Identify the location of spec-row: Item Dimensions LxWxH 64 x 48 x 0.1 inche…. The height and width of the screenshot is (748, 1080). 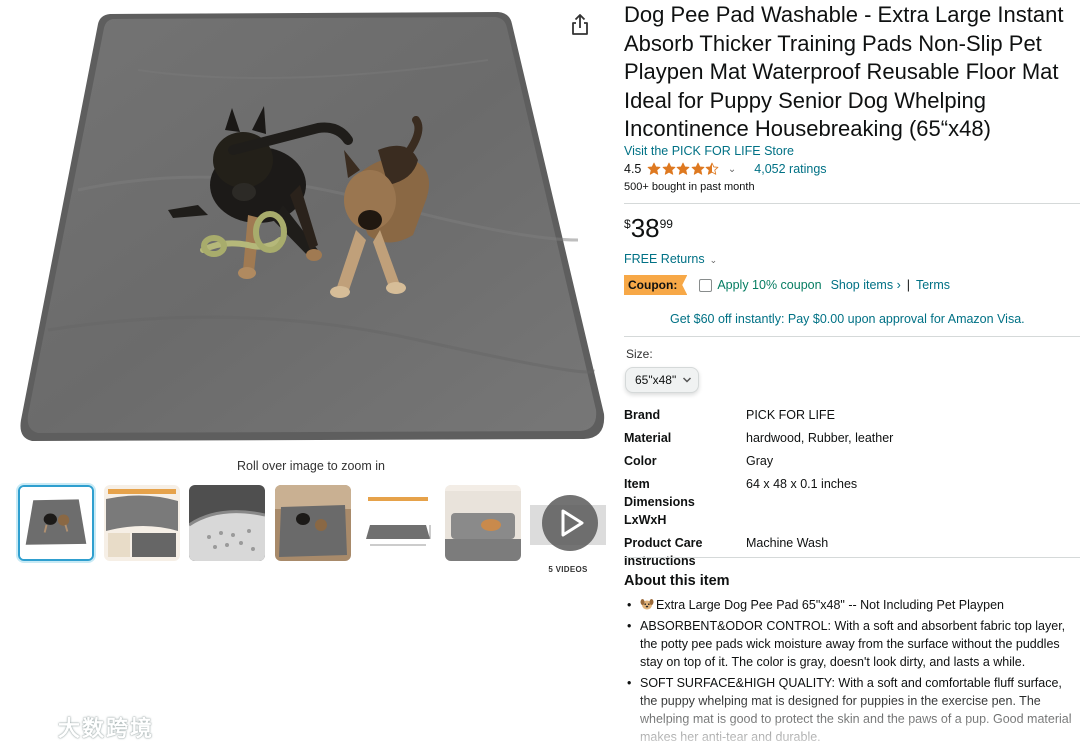
(852, 502).